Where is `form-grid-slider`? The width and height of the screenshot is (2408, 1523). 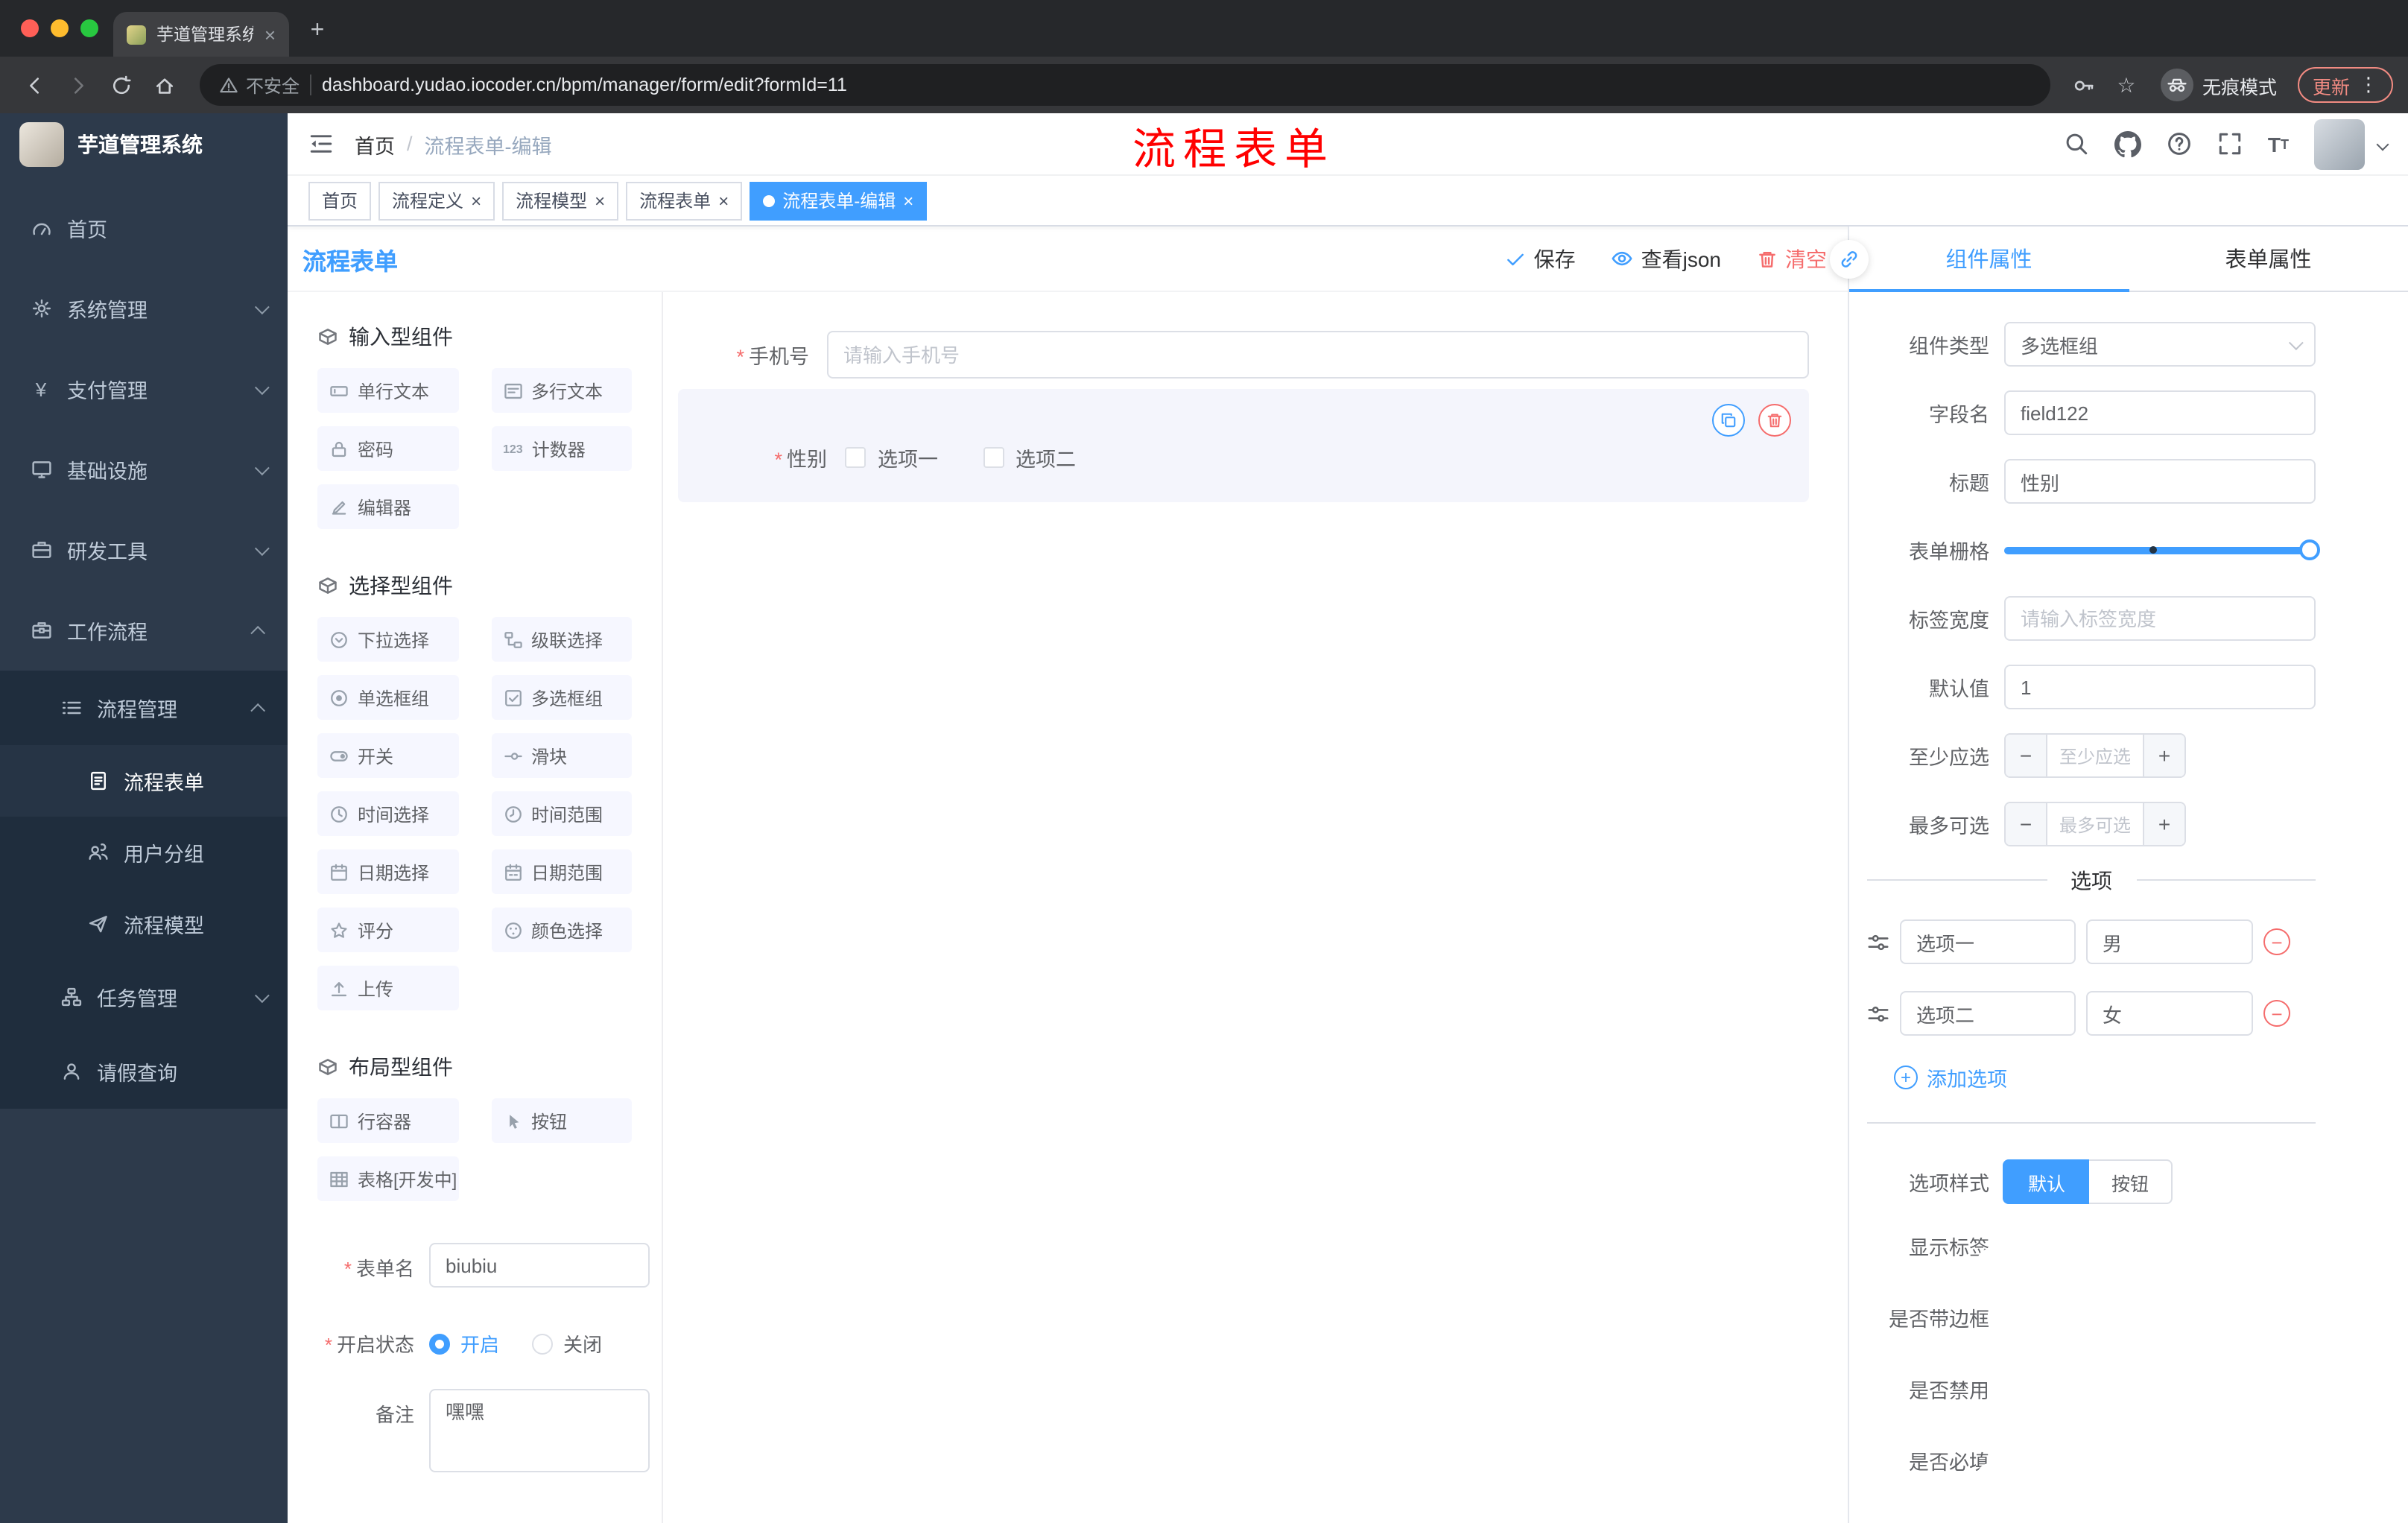
form-grid-slider is located at coordinates (2162, 550).